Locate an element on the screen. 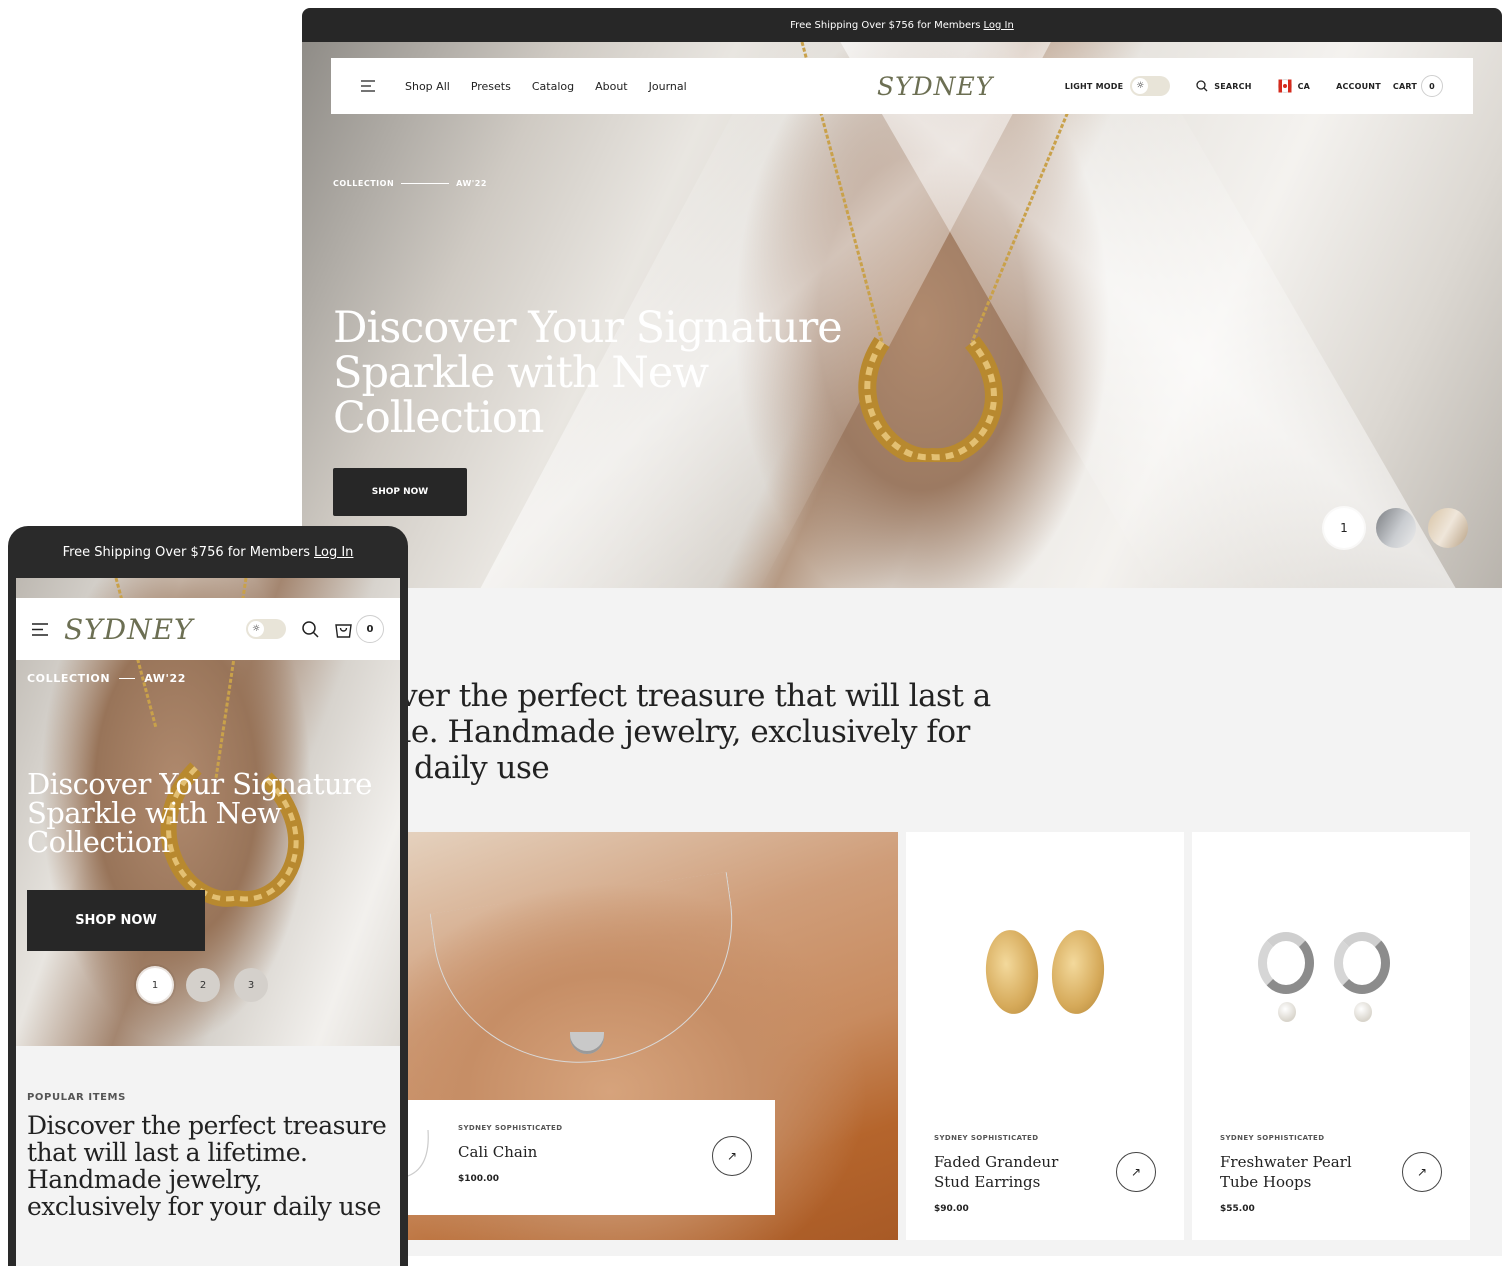  product-name: Faded Grandeur Stud Earrings is located at coordinates (1014, 1172).